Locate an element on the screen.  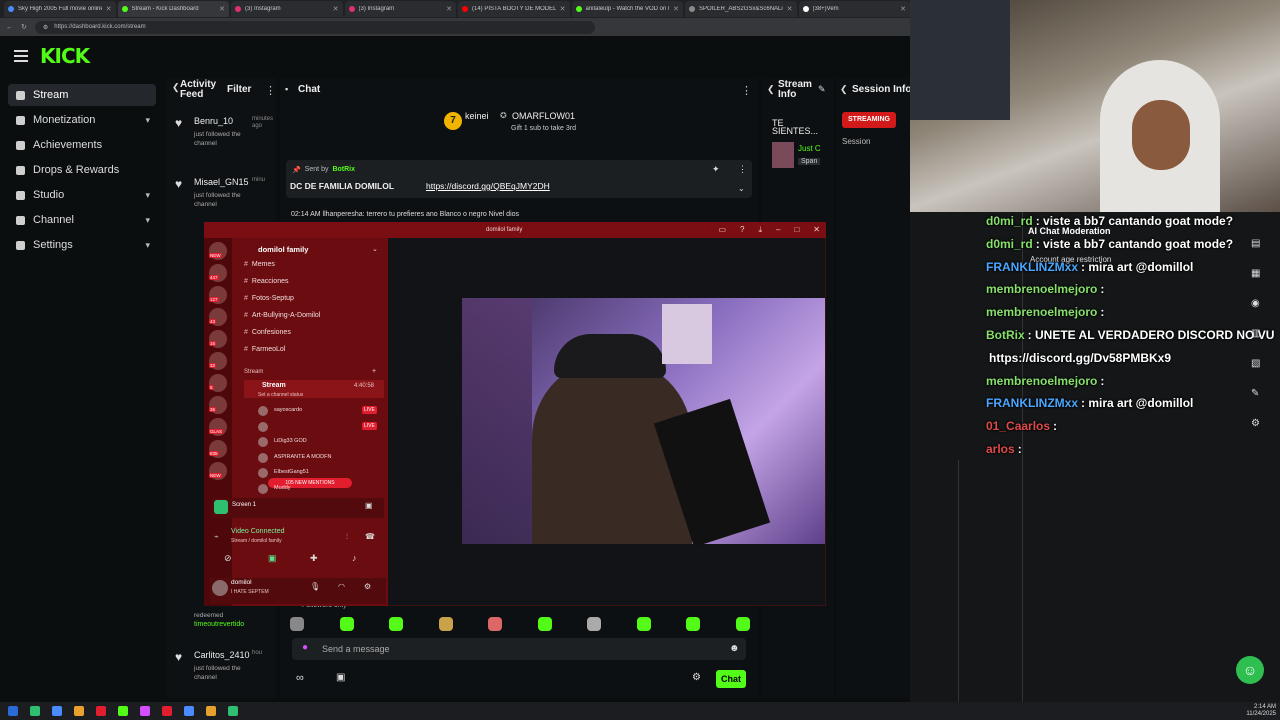
edit-icon: ✎ is located at coordinates (822, 89).